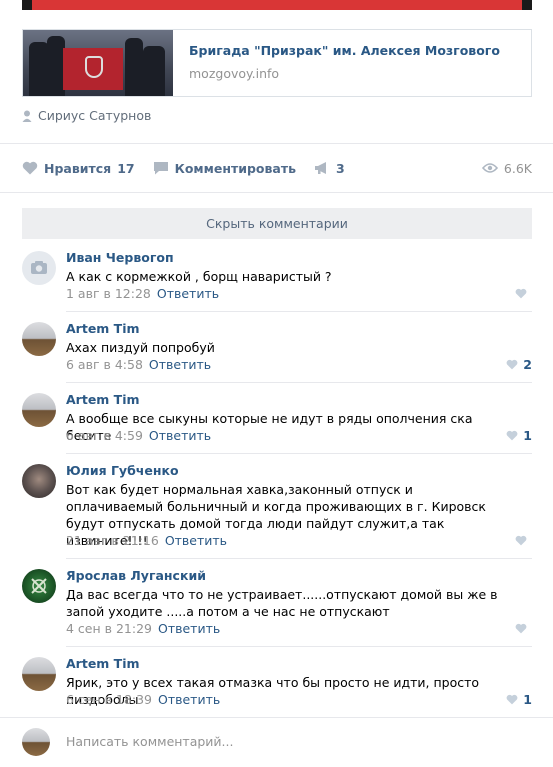  I want to click on comment-meta: 6 сен в 18:39 Ответить, so click(143, 699).